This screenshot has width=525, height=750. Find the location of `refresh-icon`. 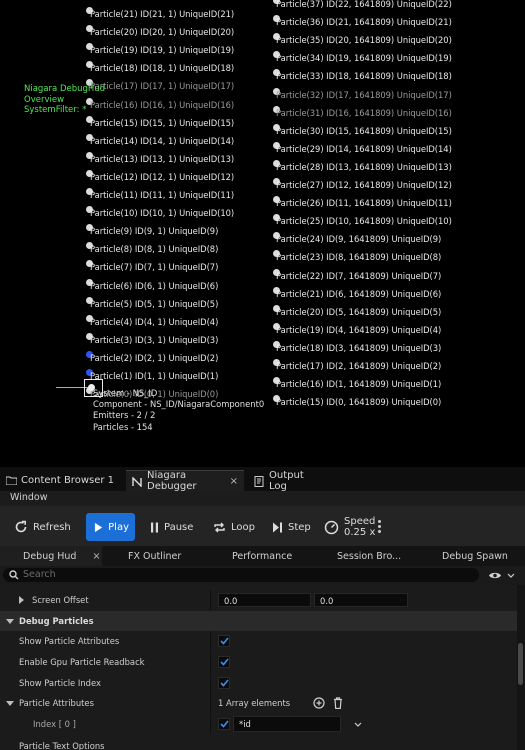

refresh-icon is located at coordinates (21, 526).